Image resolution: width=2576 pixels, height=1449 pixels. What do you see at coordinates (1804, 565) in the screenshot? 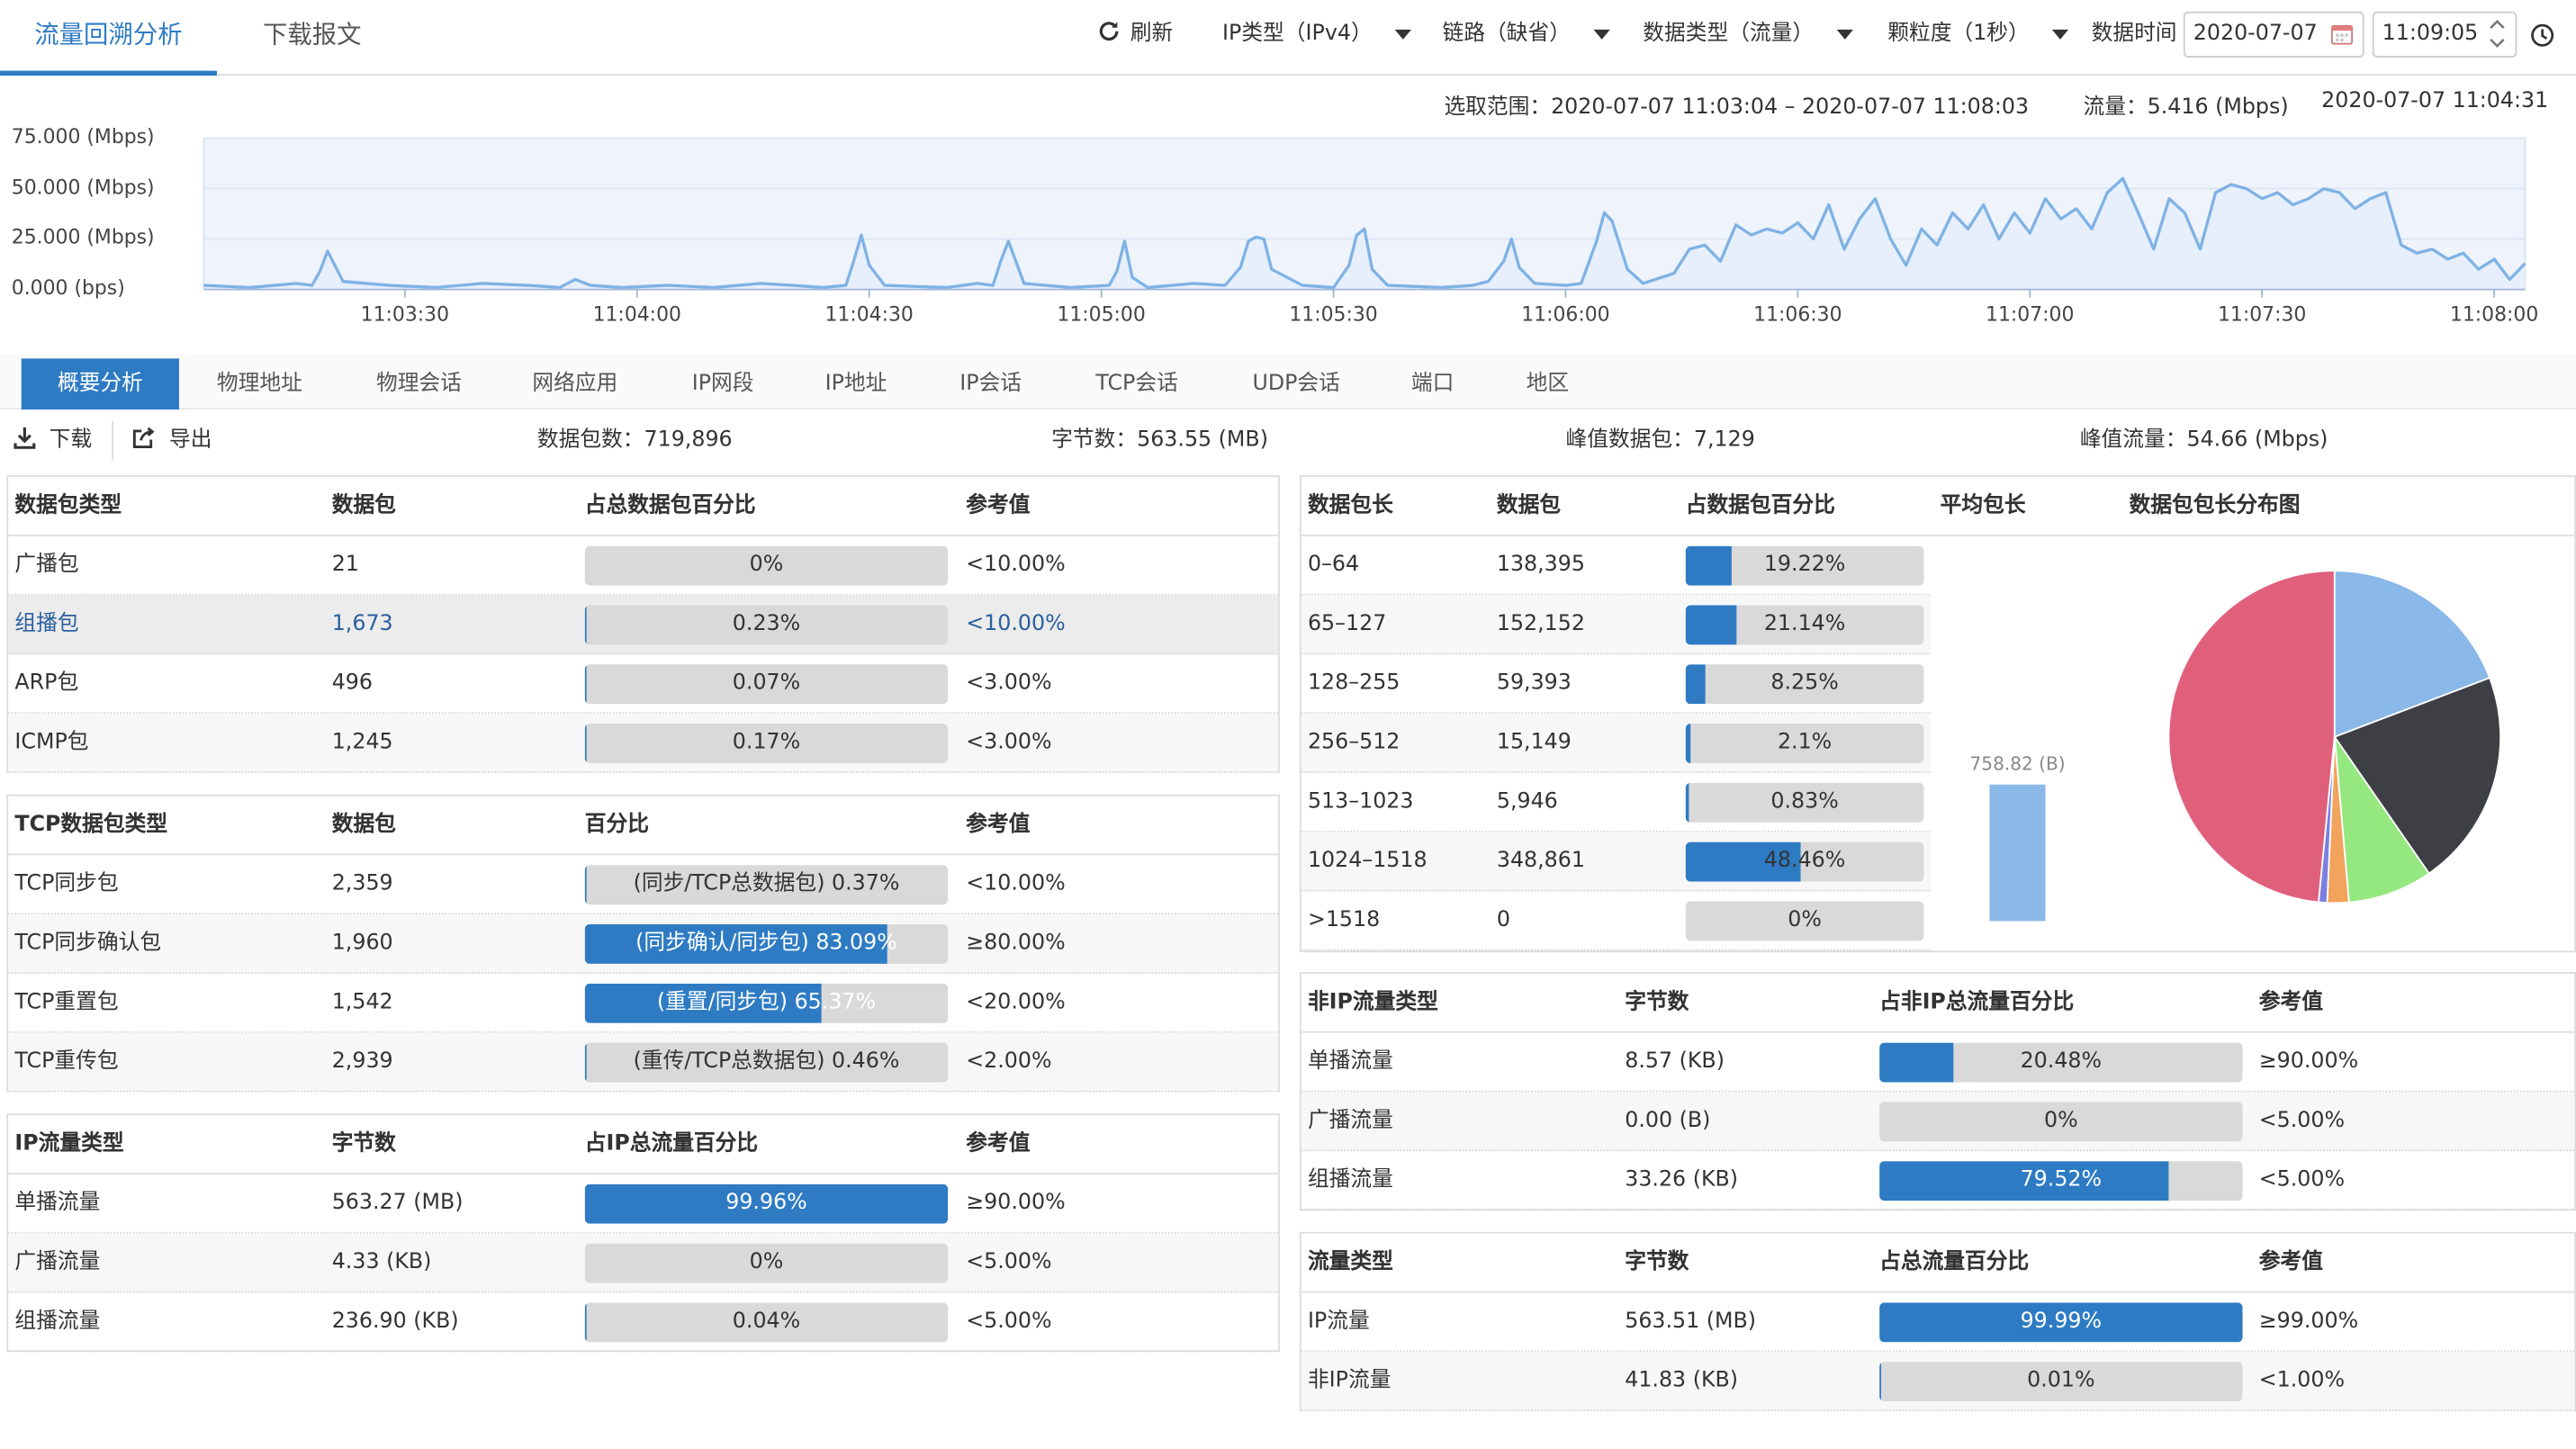
I see `percentage-bar: 19.22%` at bounding box center [1804, 565].